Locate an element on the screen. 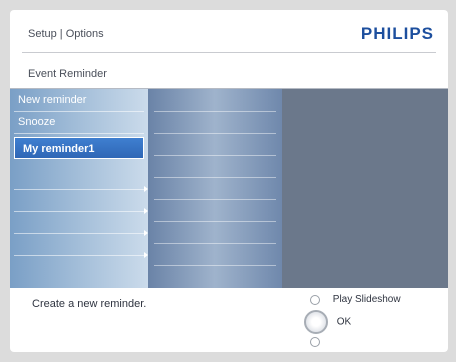 This screenshot has height=362, width=456. ok-button-icon is located at coordinates (316, 322).